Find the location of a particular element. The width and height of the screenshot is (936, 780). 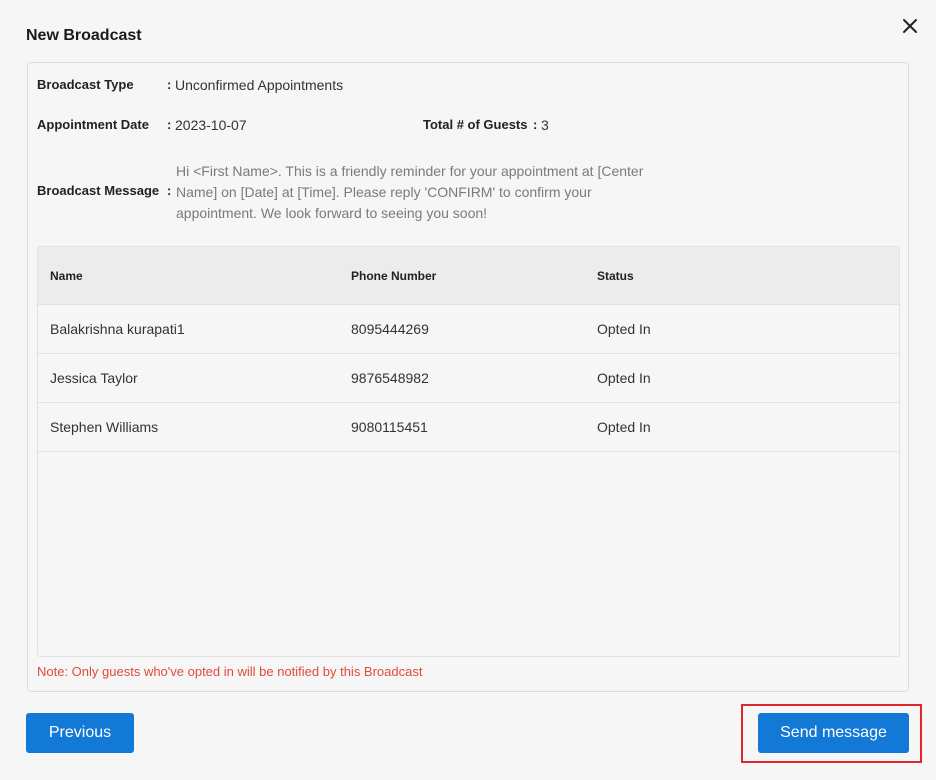

appointment-date-value: 2023-10-07 is located at coordinates (211, 125).